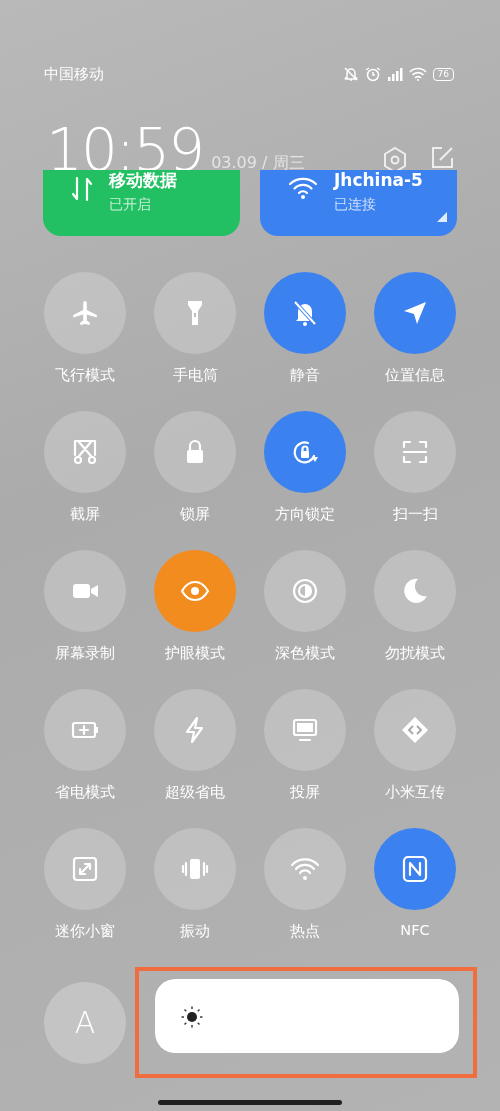 This screenshot has width=500, height=1111. I want to click on card-status: 已连接, so click(355, 205).